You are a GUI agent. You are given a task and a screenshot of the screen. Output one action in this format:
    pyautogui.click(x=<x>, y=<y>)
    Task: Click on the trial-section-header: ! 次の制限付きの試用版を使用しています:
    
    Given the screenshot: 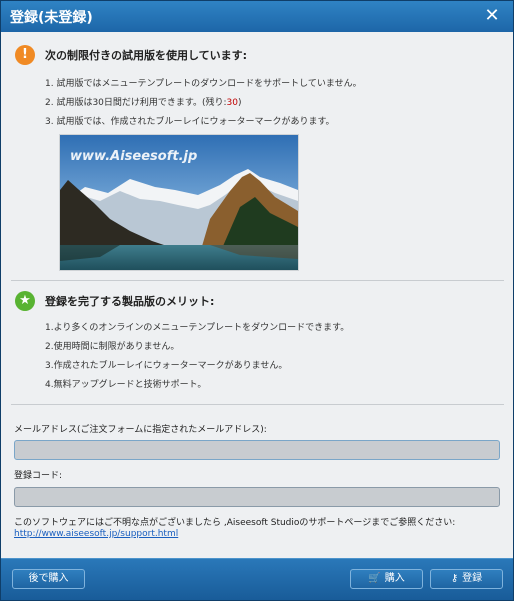 What is the action you would take?
    pyautogui.click(x=131, y=55)
    